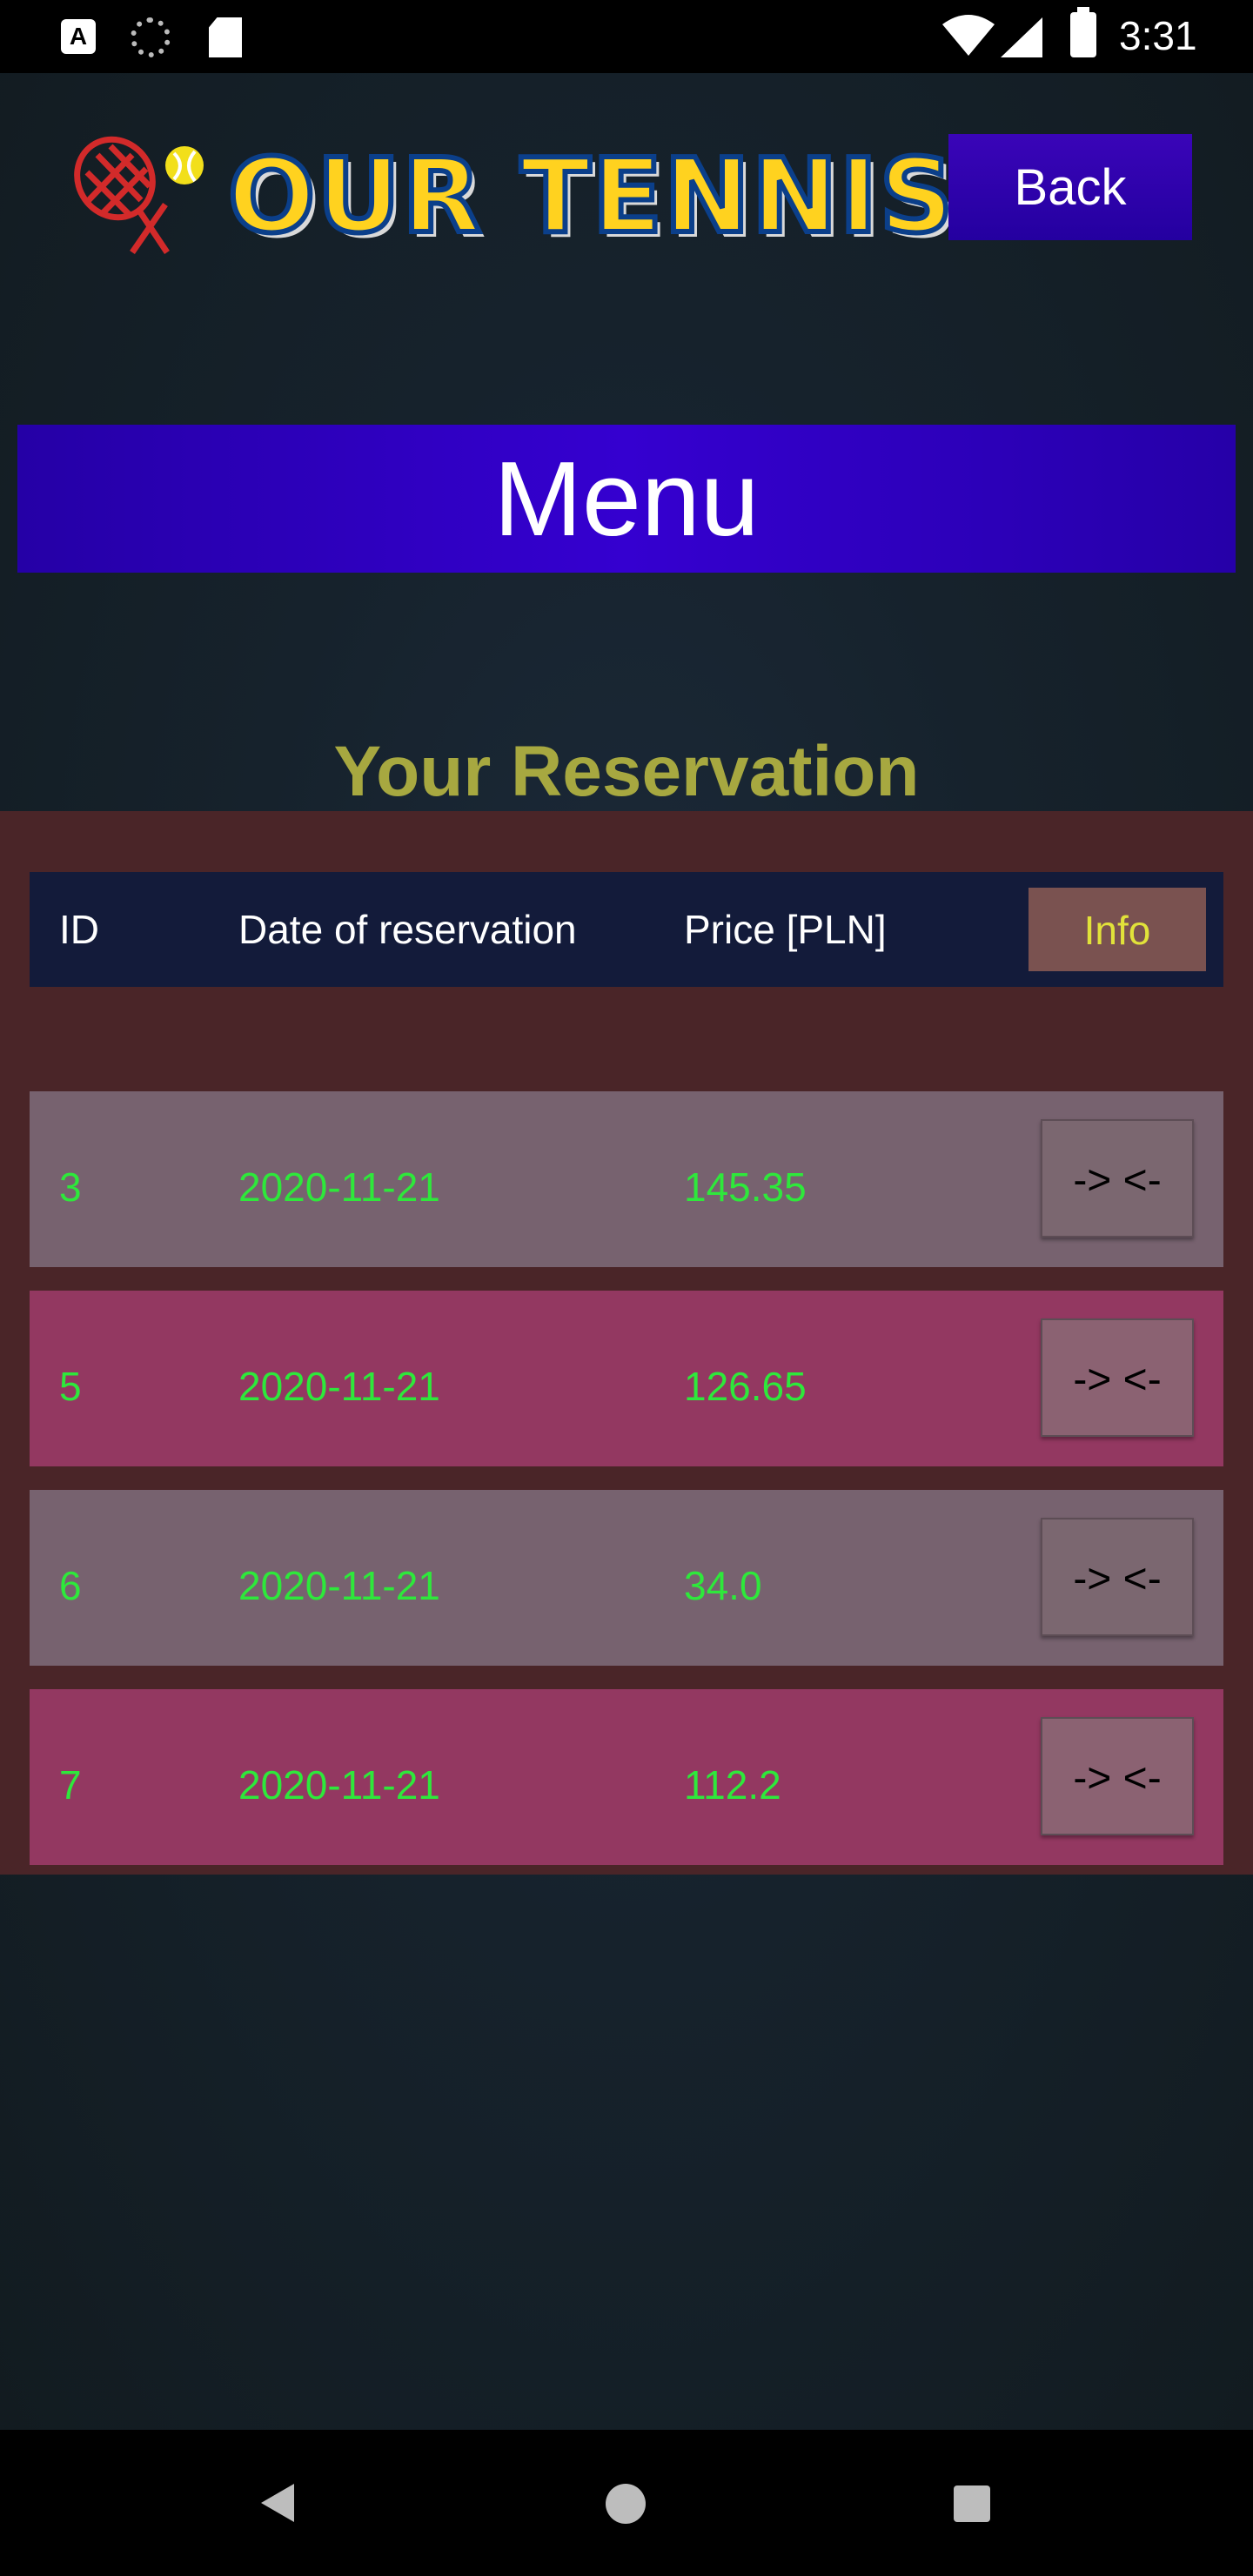  I want to click on table-row: 7 2020-11-21 112.2 -> <-, so click(626, 1777).